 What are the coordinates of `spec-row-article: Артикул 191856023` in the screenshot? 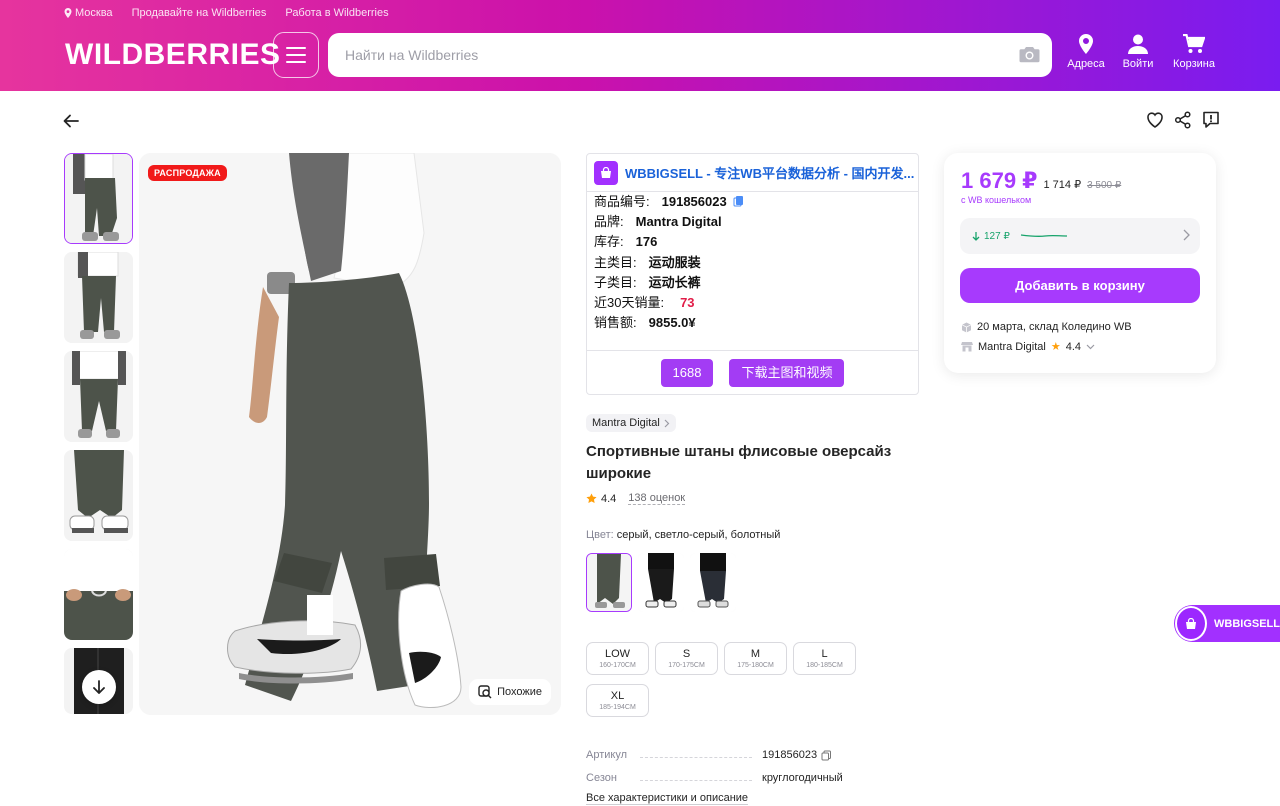 It's located at (726, 749).